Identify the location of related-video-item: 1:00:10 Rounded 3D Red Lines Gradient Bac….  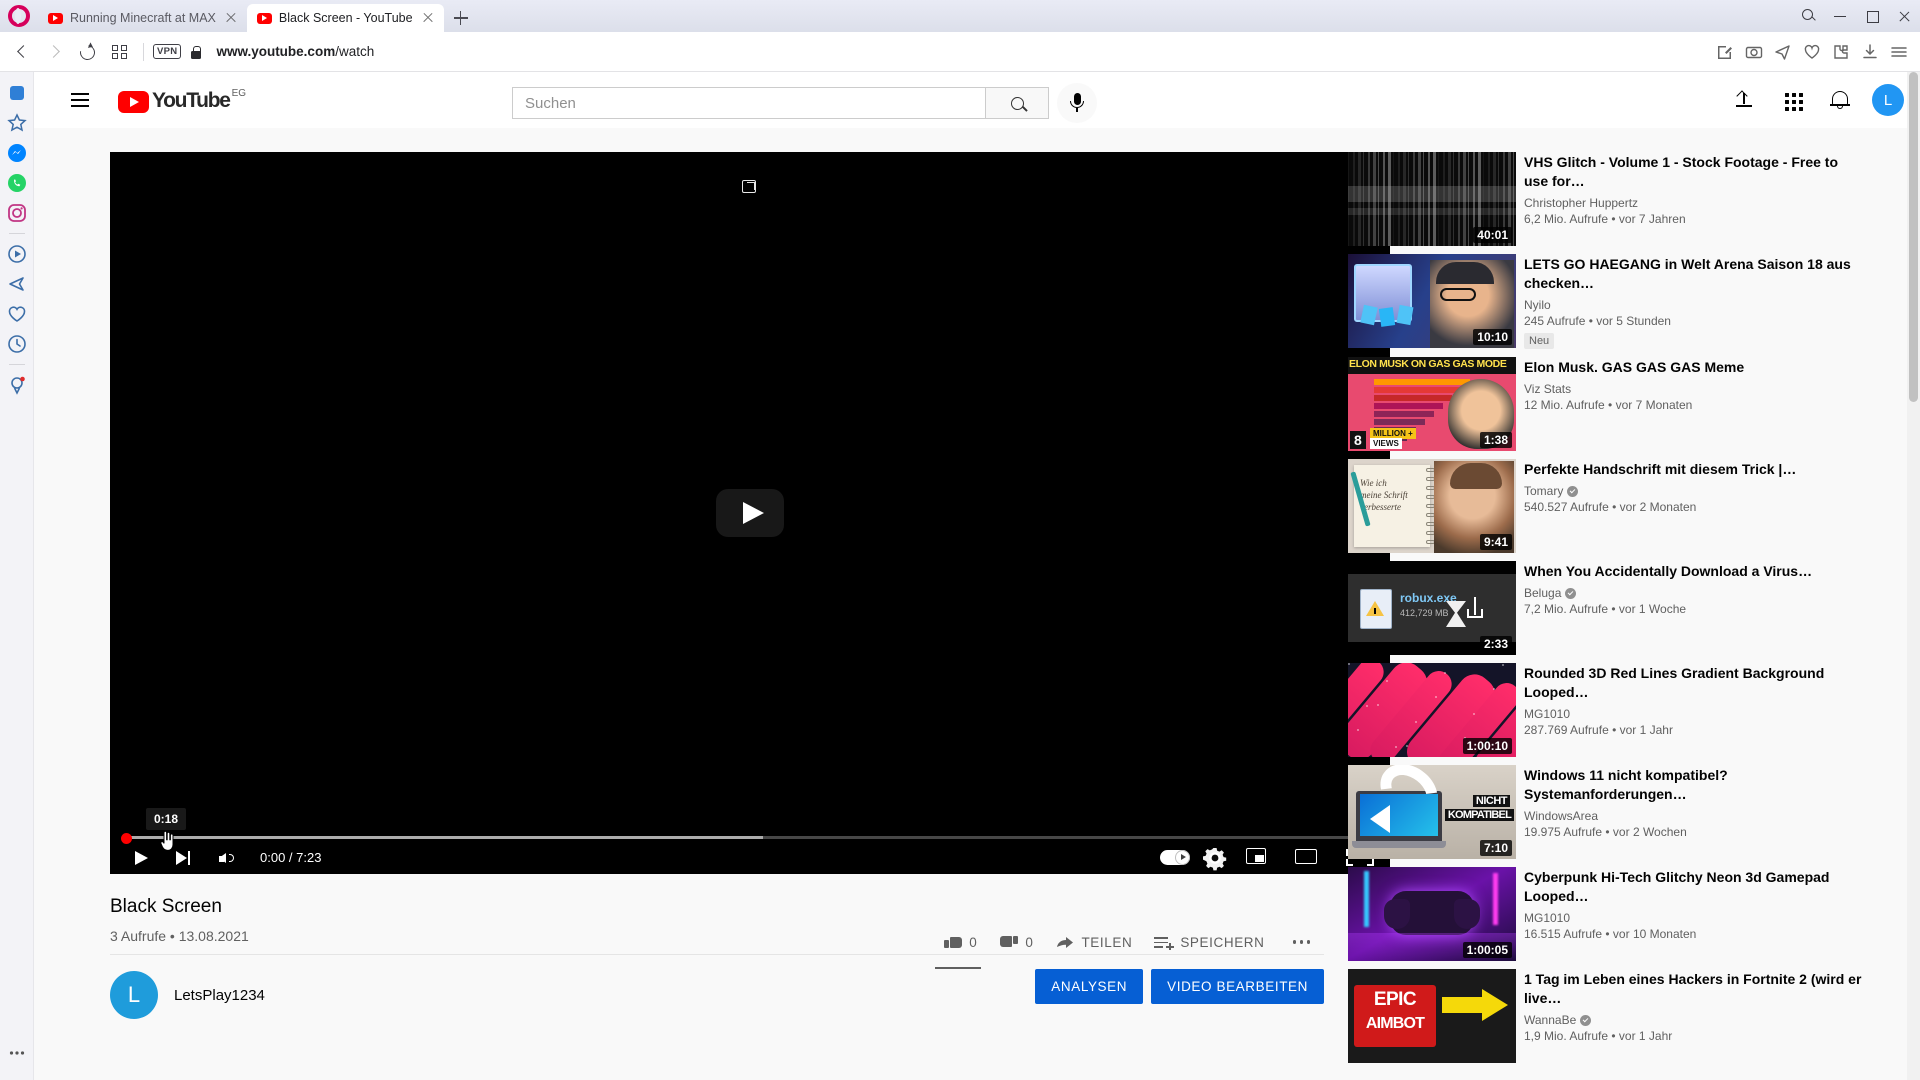
(1605, 710).